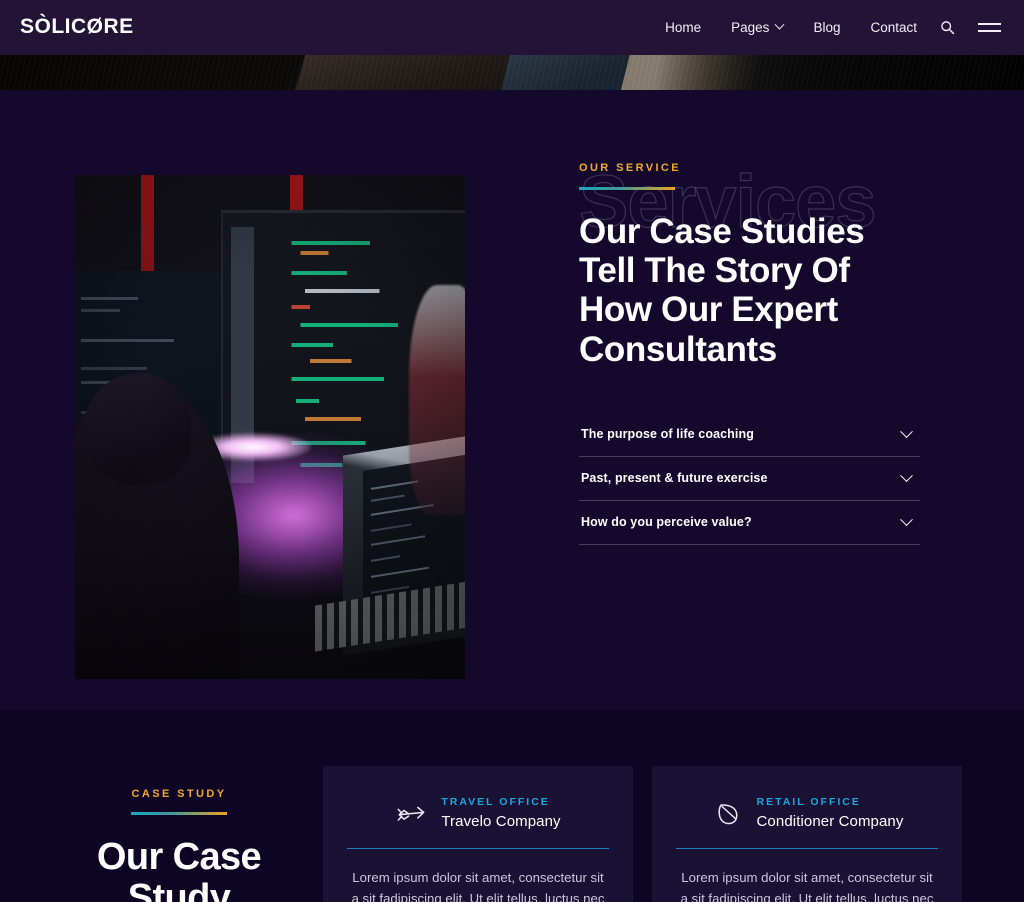 This screenshot has height=902, width=1024. I want to click on hero-image-strip, so click(512, 72).